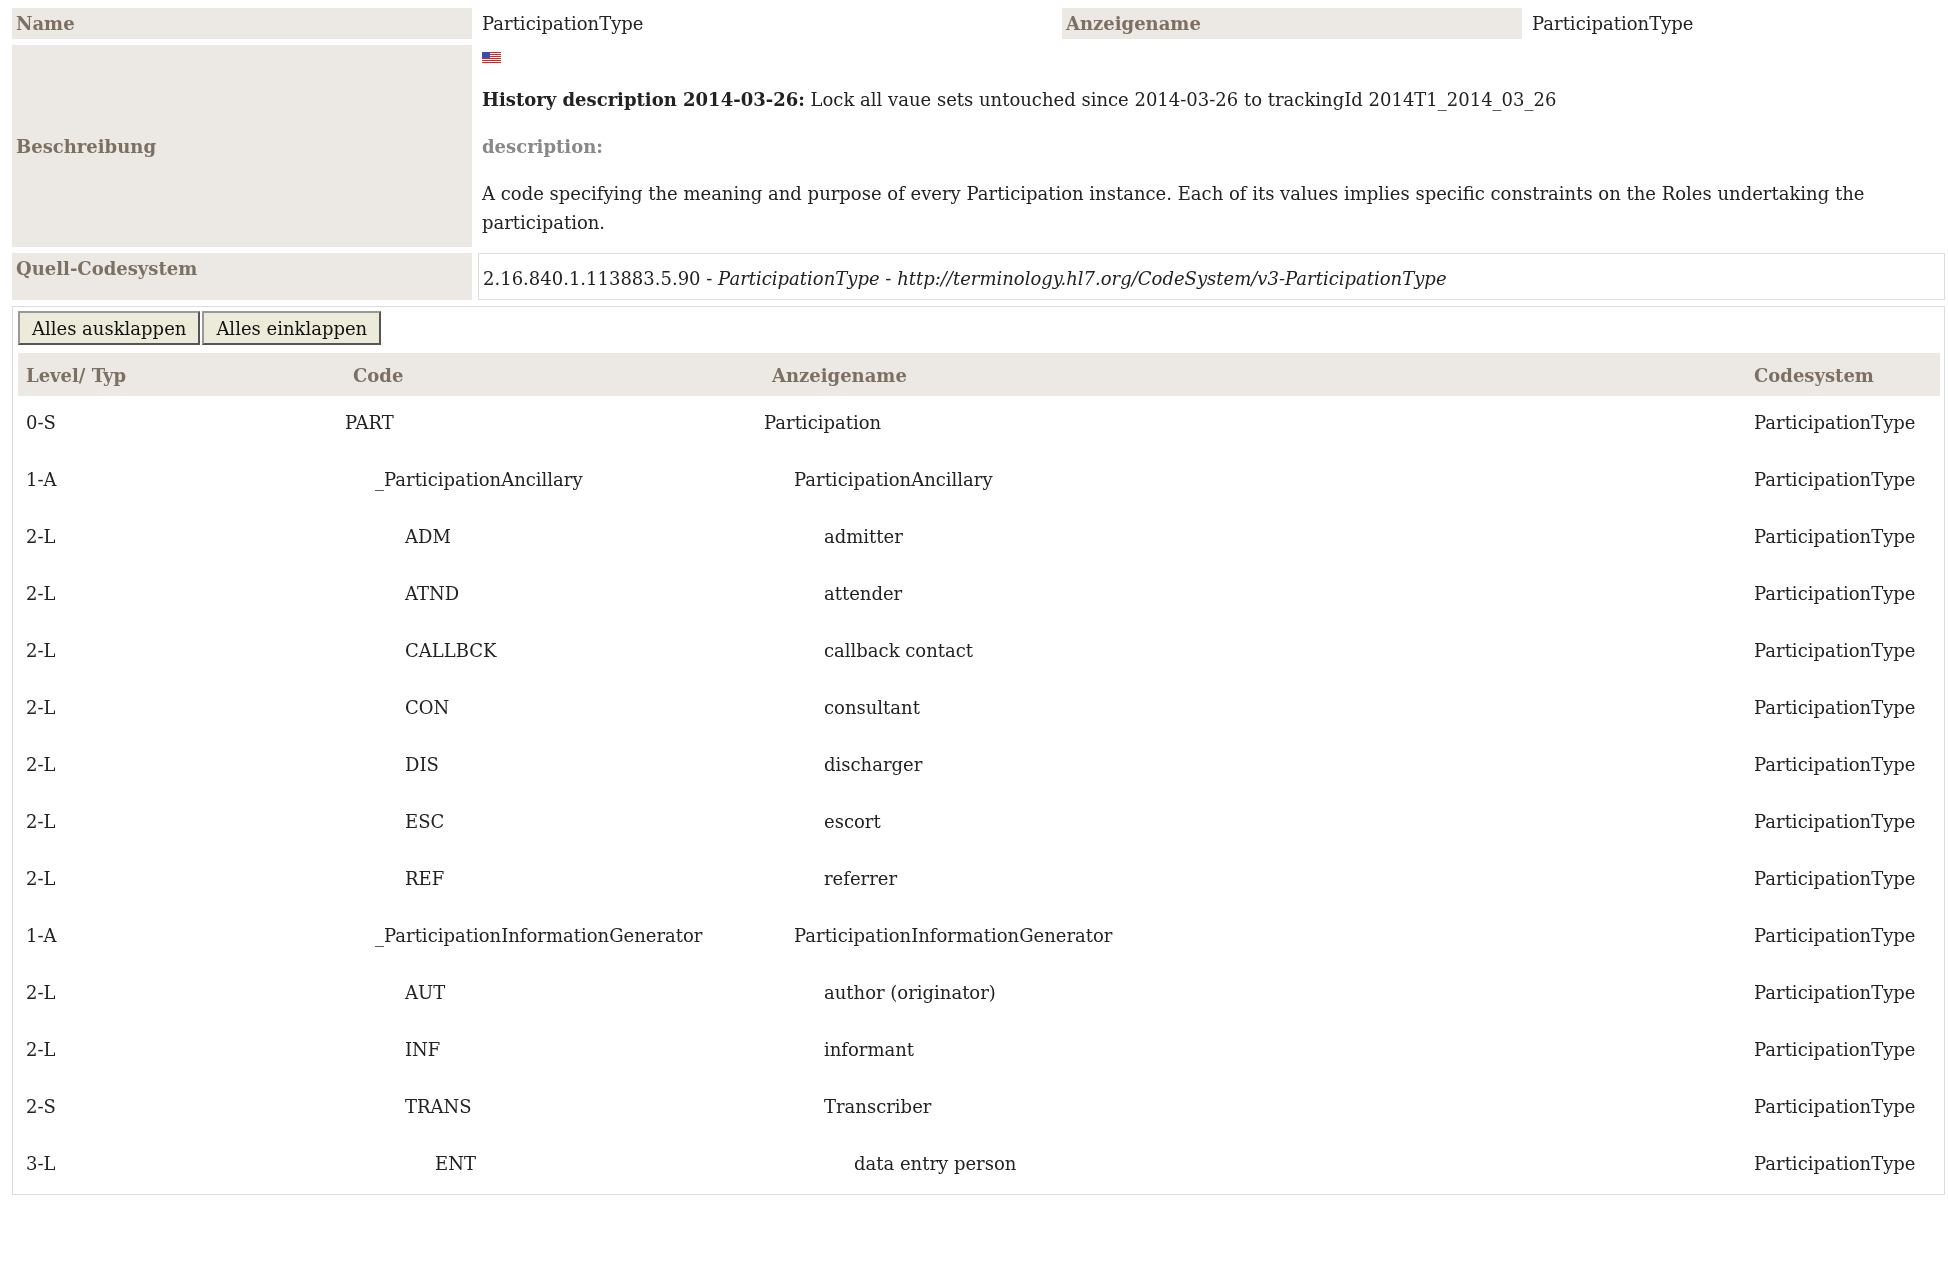 The width and height of the screenshot is (1948, 1265). Describe the element at coordinates (861, 879) in the screenshot. I see `table-cell-text: referrer` at that location.